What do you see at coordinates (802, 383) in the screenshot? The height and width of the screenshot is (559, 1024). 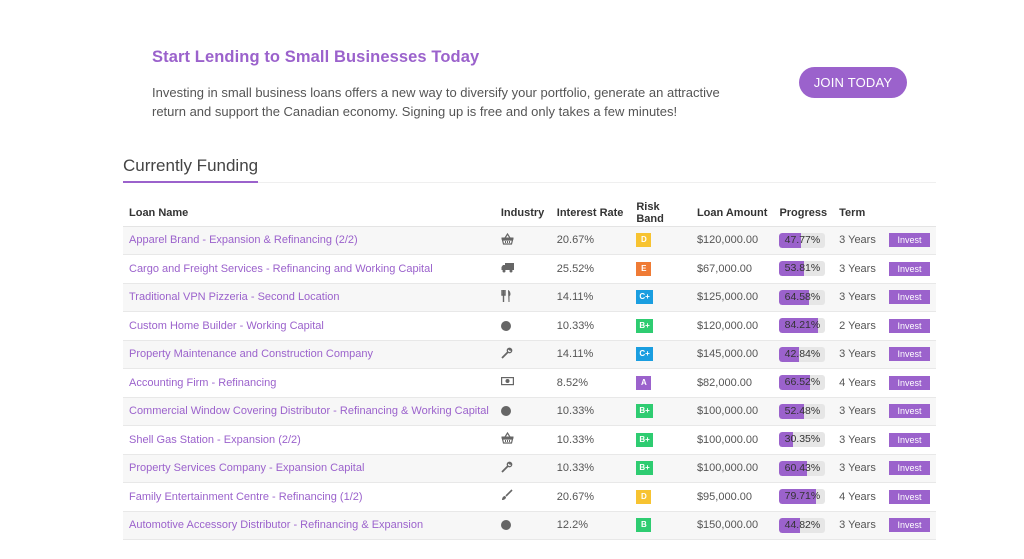 I see `progress-bar: 66.52%` at bounding box center [802, 383].